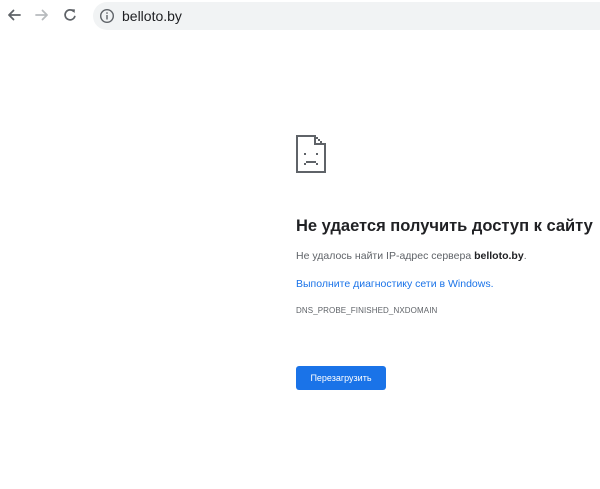 Image resolution: width=600 pixels, height=489 pixels. I want to click on description-prefix: Не удалось найти IP-адрес сервера, so click(385, 256).